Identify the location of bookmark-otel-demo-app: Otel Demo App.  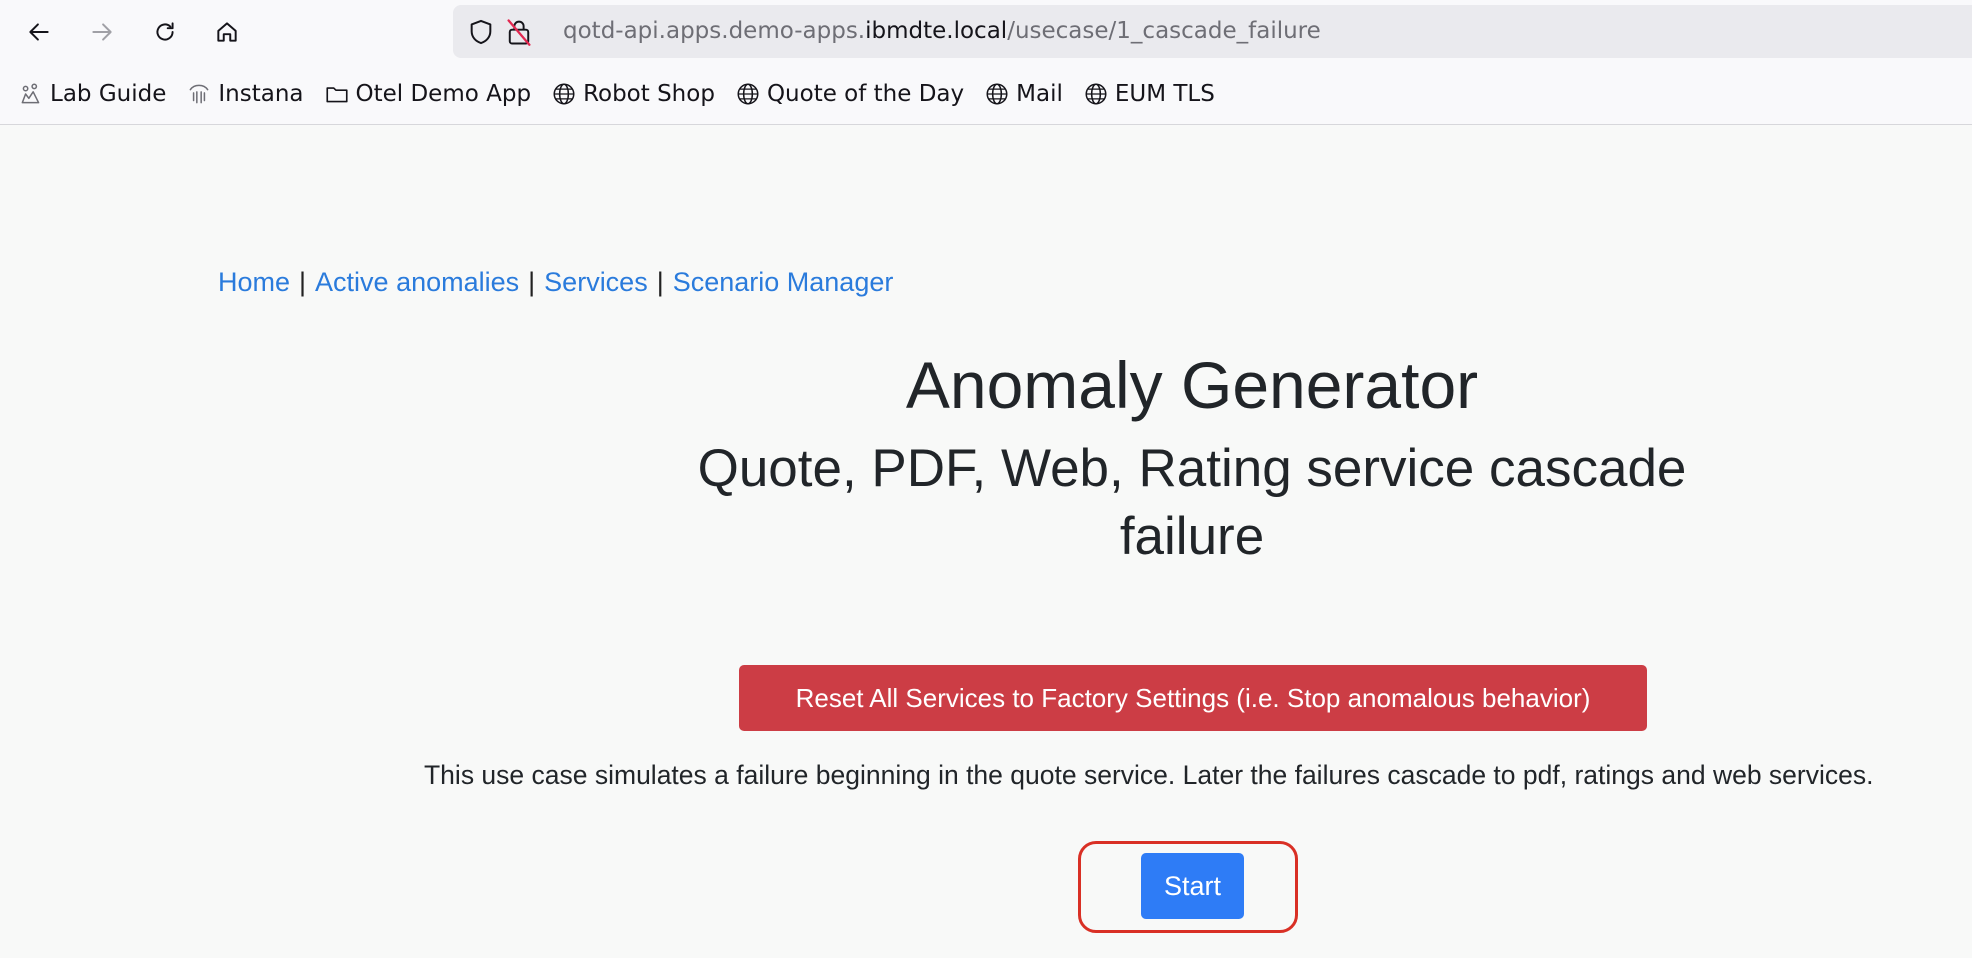
(428, 94).